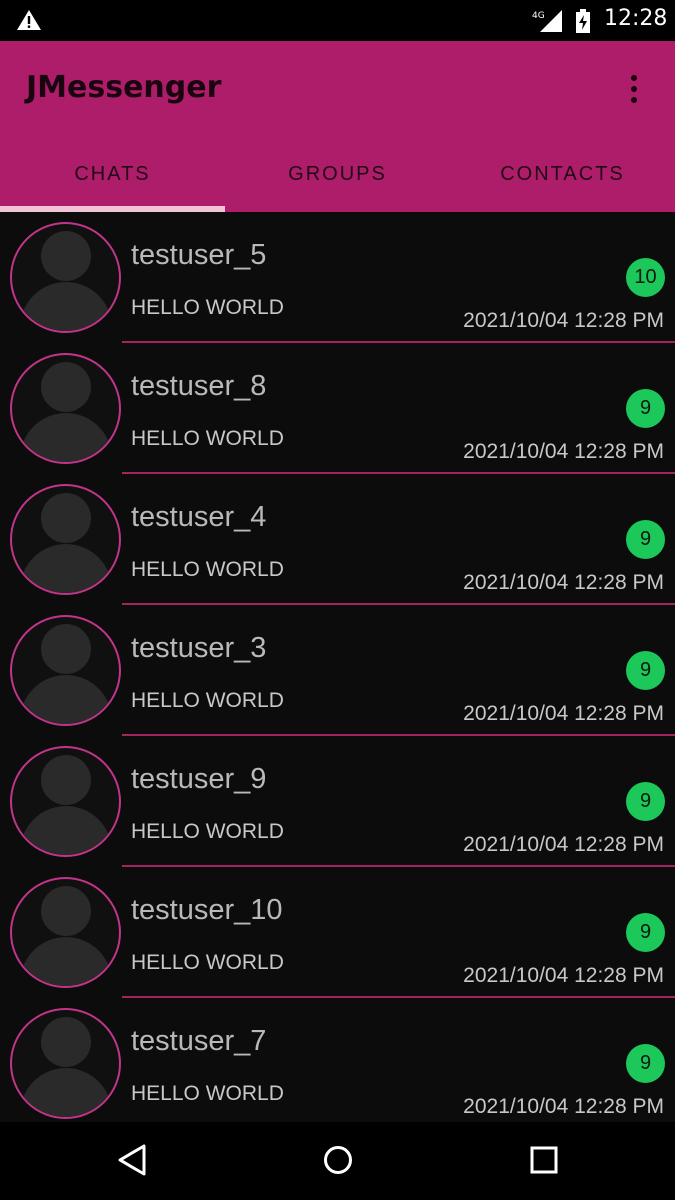 This screenshot has width=675, height=1200. What do you see at coordinates (199, 1041) in the screenshot?
I see `chat-name: testuser_7` at bounding box center [199, 1041].